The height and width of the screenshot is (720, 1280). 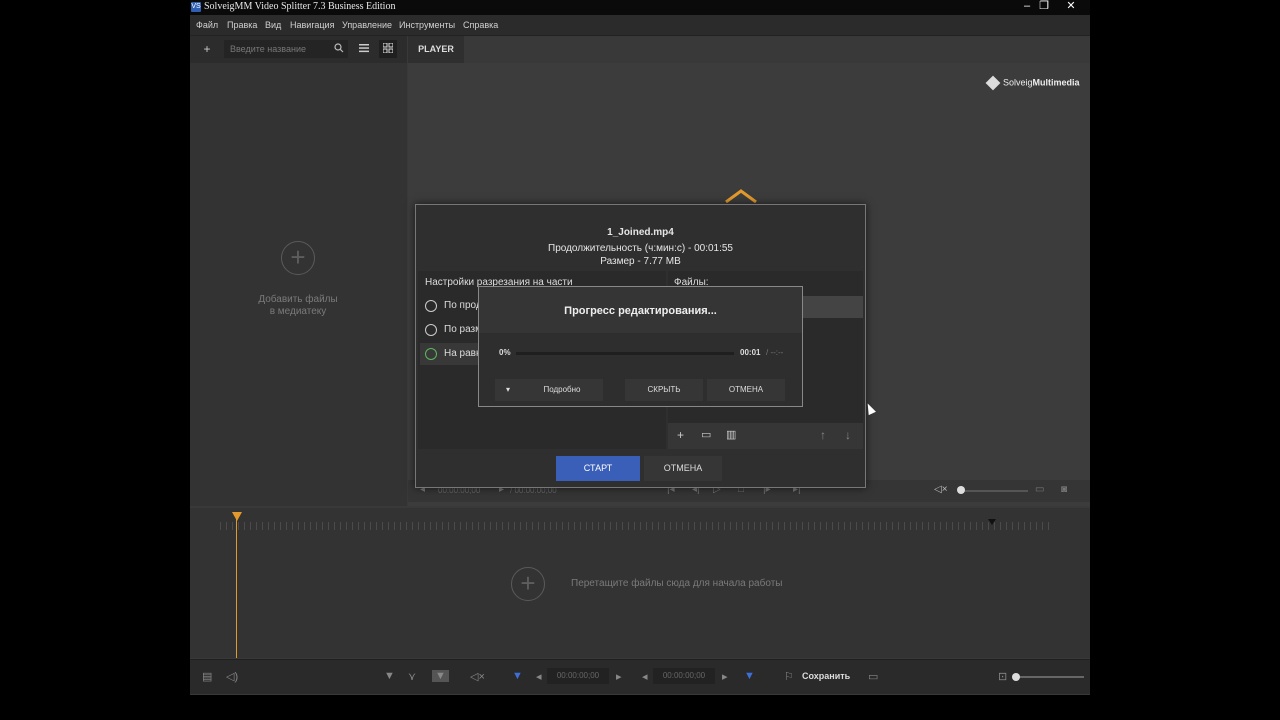 What do you see at coordinates (578, 676) in the screenshot?
I see `timecode-in-field: 00:00:00;00` at bounding box center [578, 676].